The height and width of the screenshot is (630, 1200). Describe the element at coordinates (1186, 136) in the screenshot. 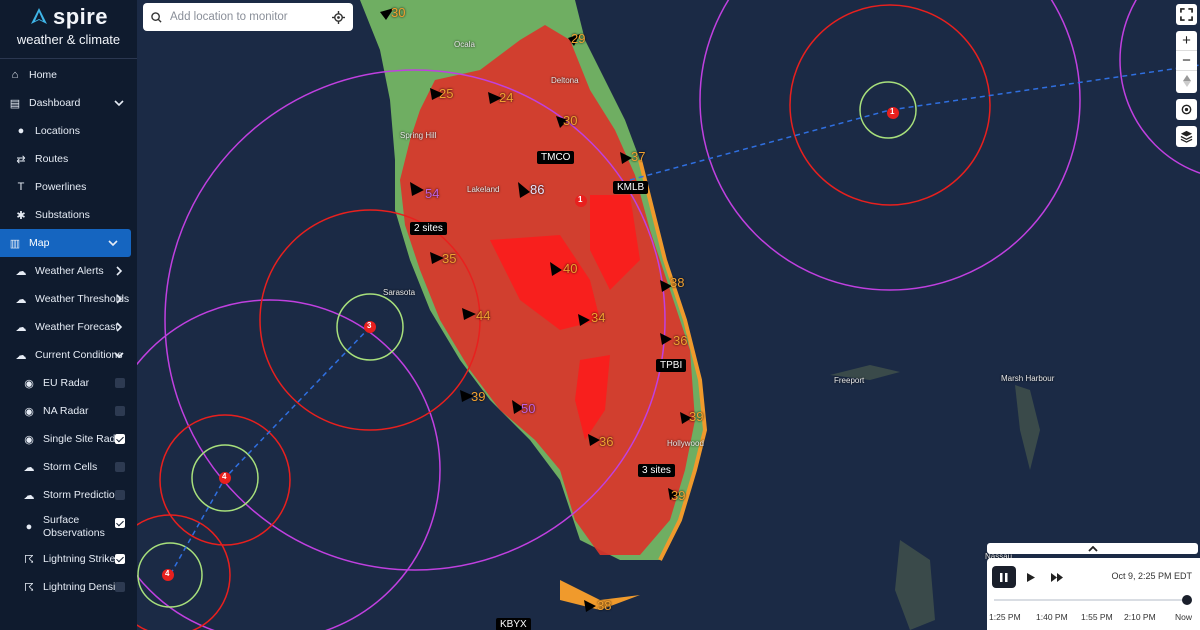

I see `layers-button` at that location.